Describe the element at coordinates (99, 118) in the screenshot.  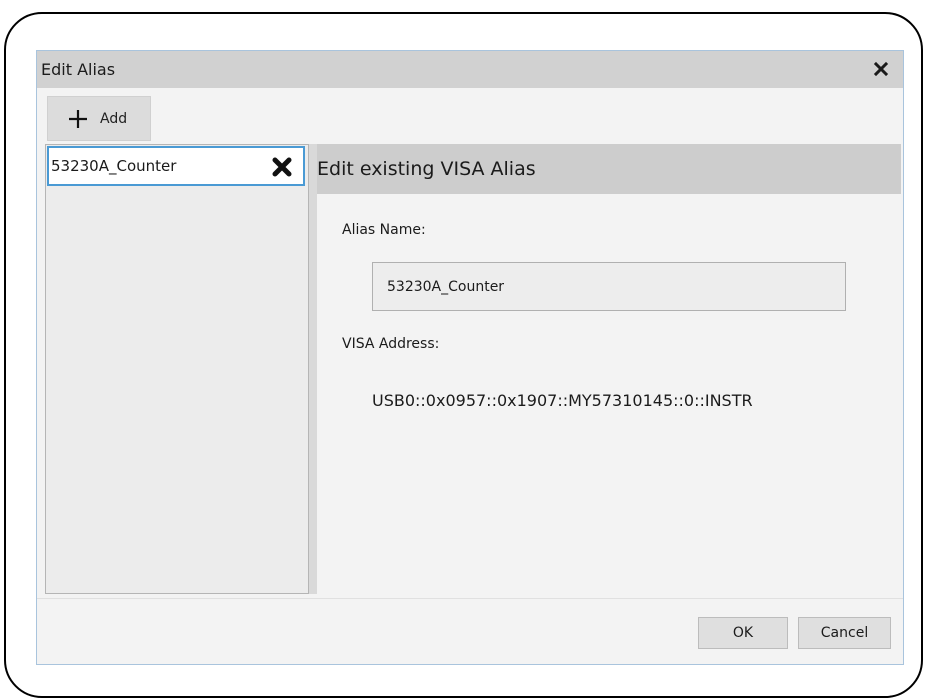
I see `add-button: Add` at that location.